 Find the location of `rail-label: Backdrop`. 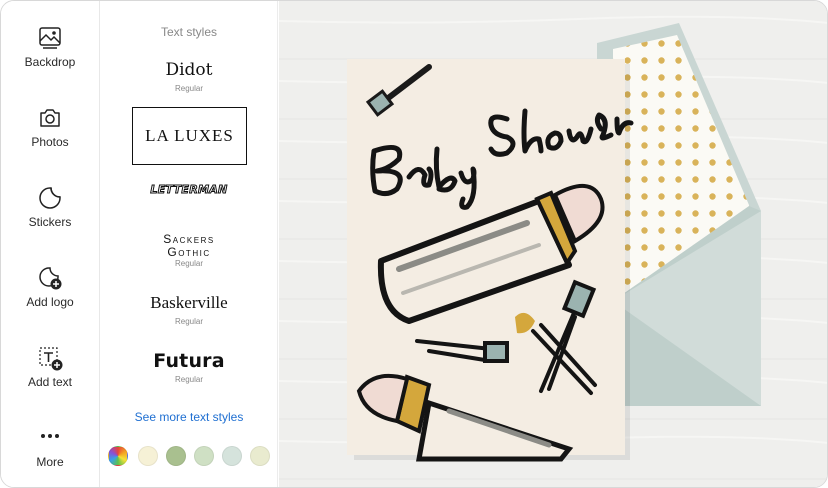

rail-label: Backdrop is located at coordinates (50, 62).